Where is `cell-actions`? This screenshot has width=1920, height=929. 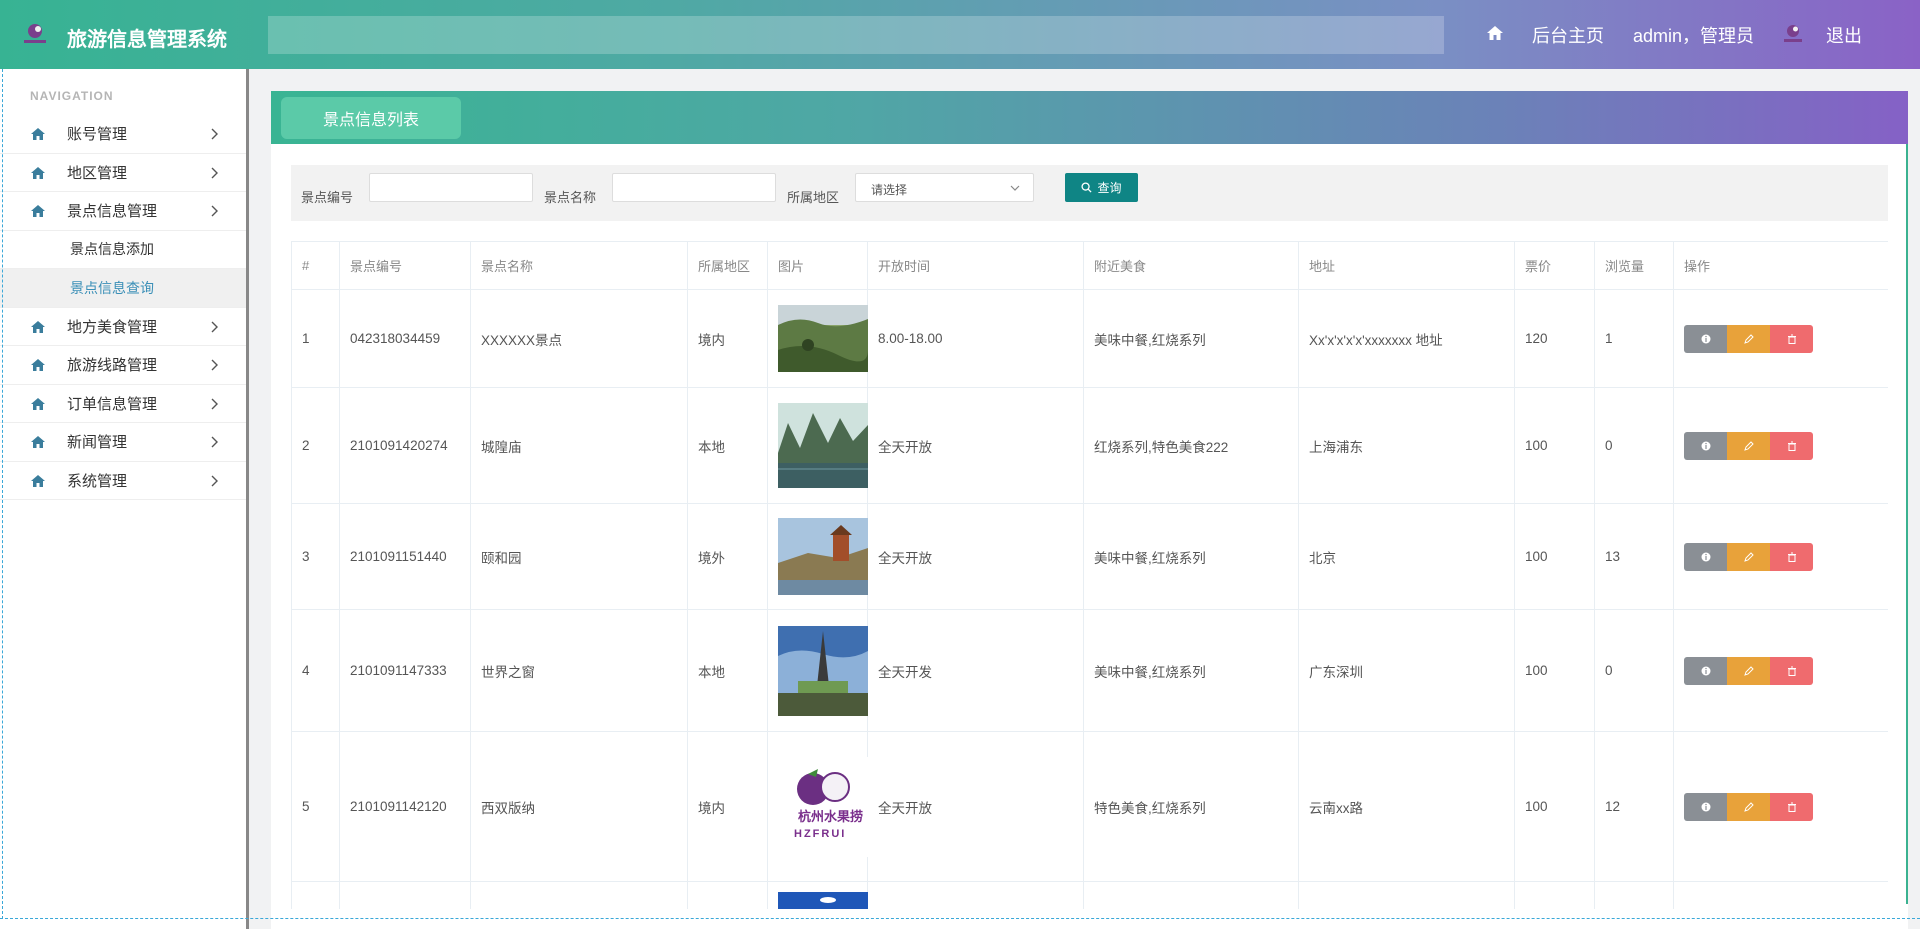 cell-actions is located at coordinates (1780, 556).